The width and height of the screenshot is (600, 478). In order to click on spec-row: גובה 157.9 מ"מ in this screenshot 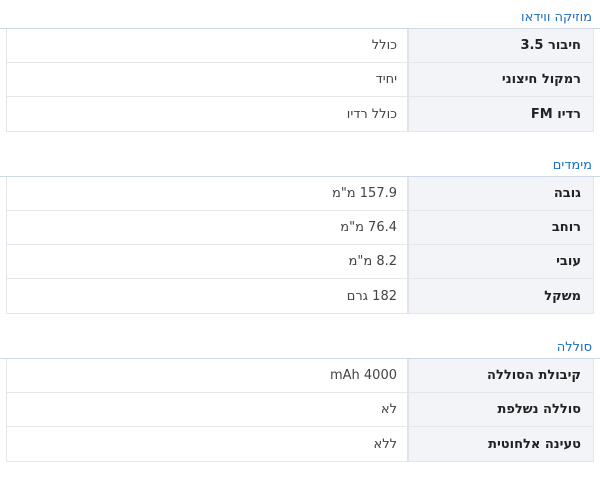, I will do `click(300, 194)`.